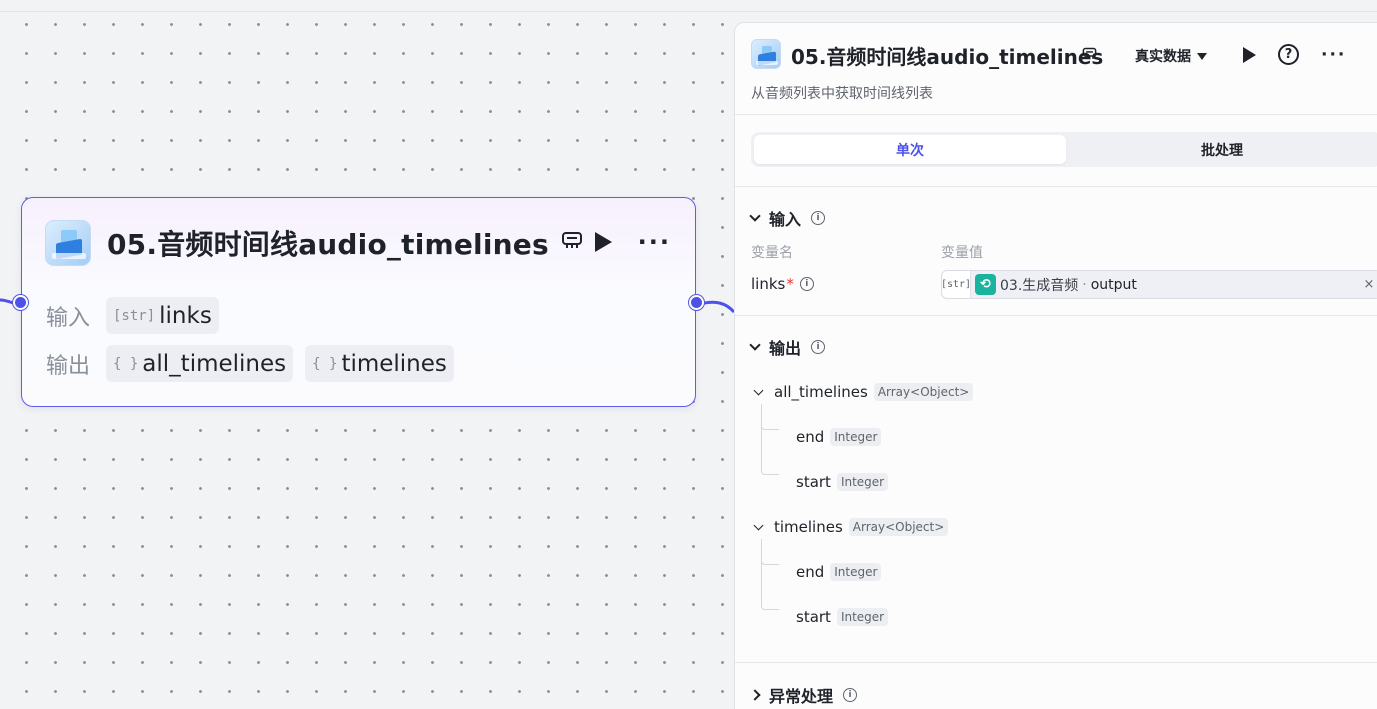 This screenshot has height=709, width=1377. What do you see at coordinates (1174, 284) in the screenshot?
I see `reference-value: ⟲ 03.生成音频 · output ×` at bounding box center [1174, 284].